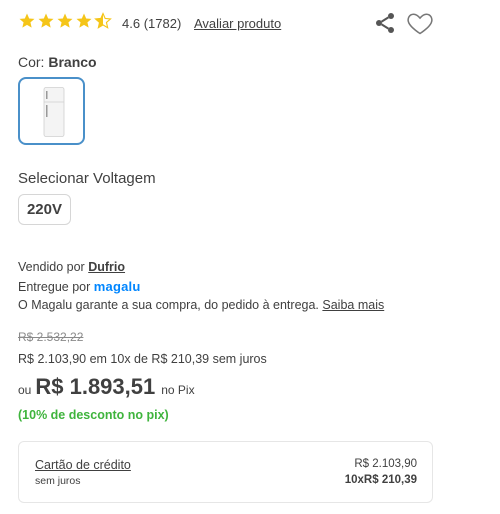  What do you see at coordinates (54, 287) in the screenshot?
I see `delivered-by-prefix: Entregue por` at bounding box center [54, 287].